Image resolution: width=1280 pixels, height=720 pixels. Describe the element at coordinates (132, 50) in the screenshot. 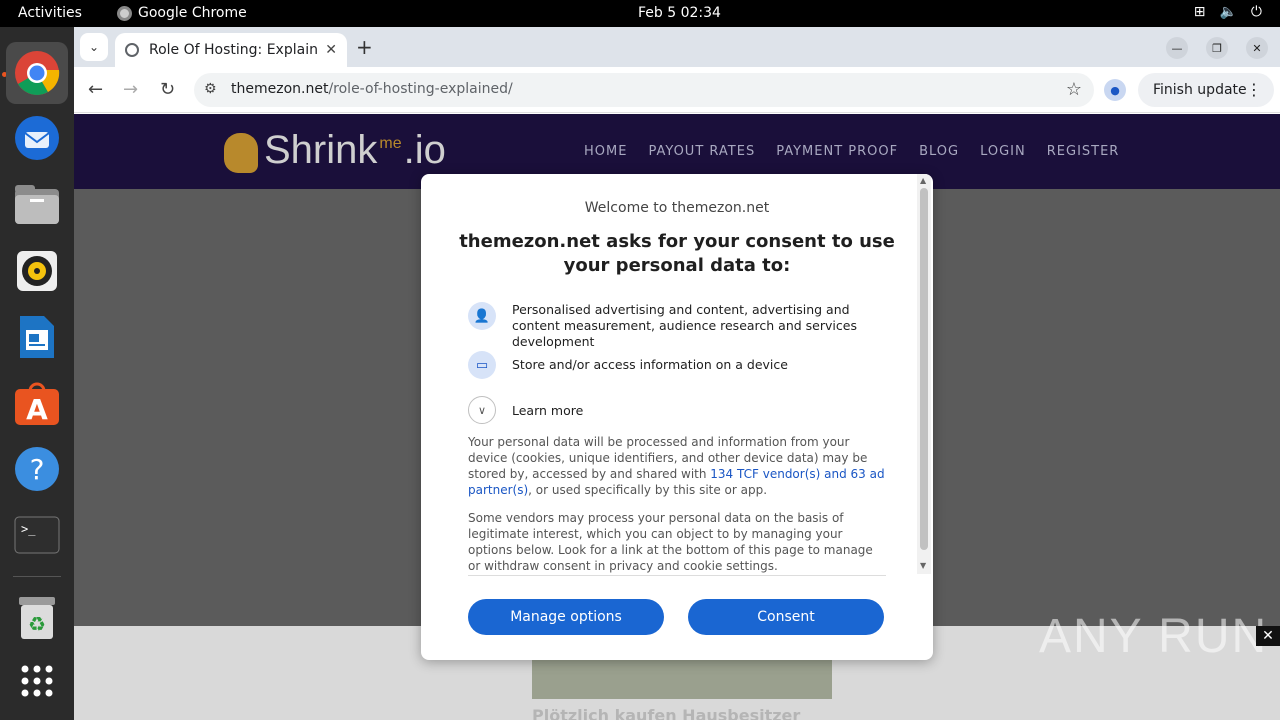

I see `globe-icon` at that location.